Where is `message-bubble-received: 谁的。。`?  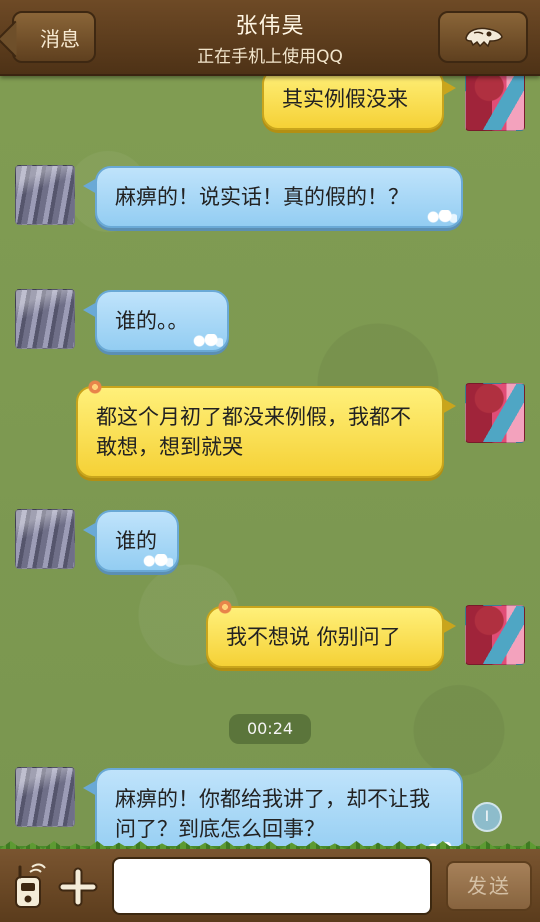
message-bubble-received: 谁的。。 is located at coordinates (156, 321).